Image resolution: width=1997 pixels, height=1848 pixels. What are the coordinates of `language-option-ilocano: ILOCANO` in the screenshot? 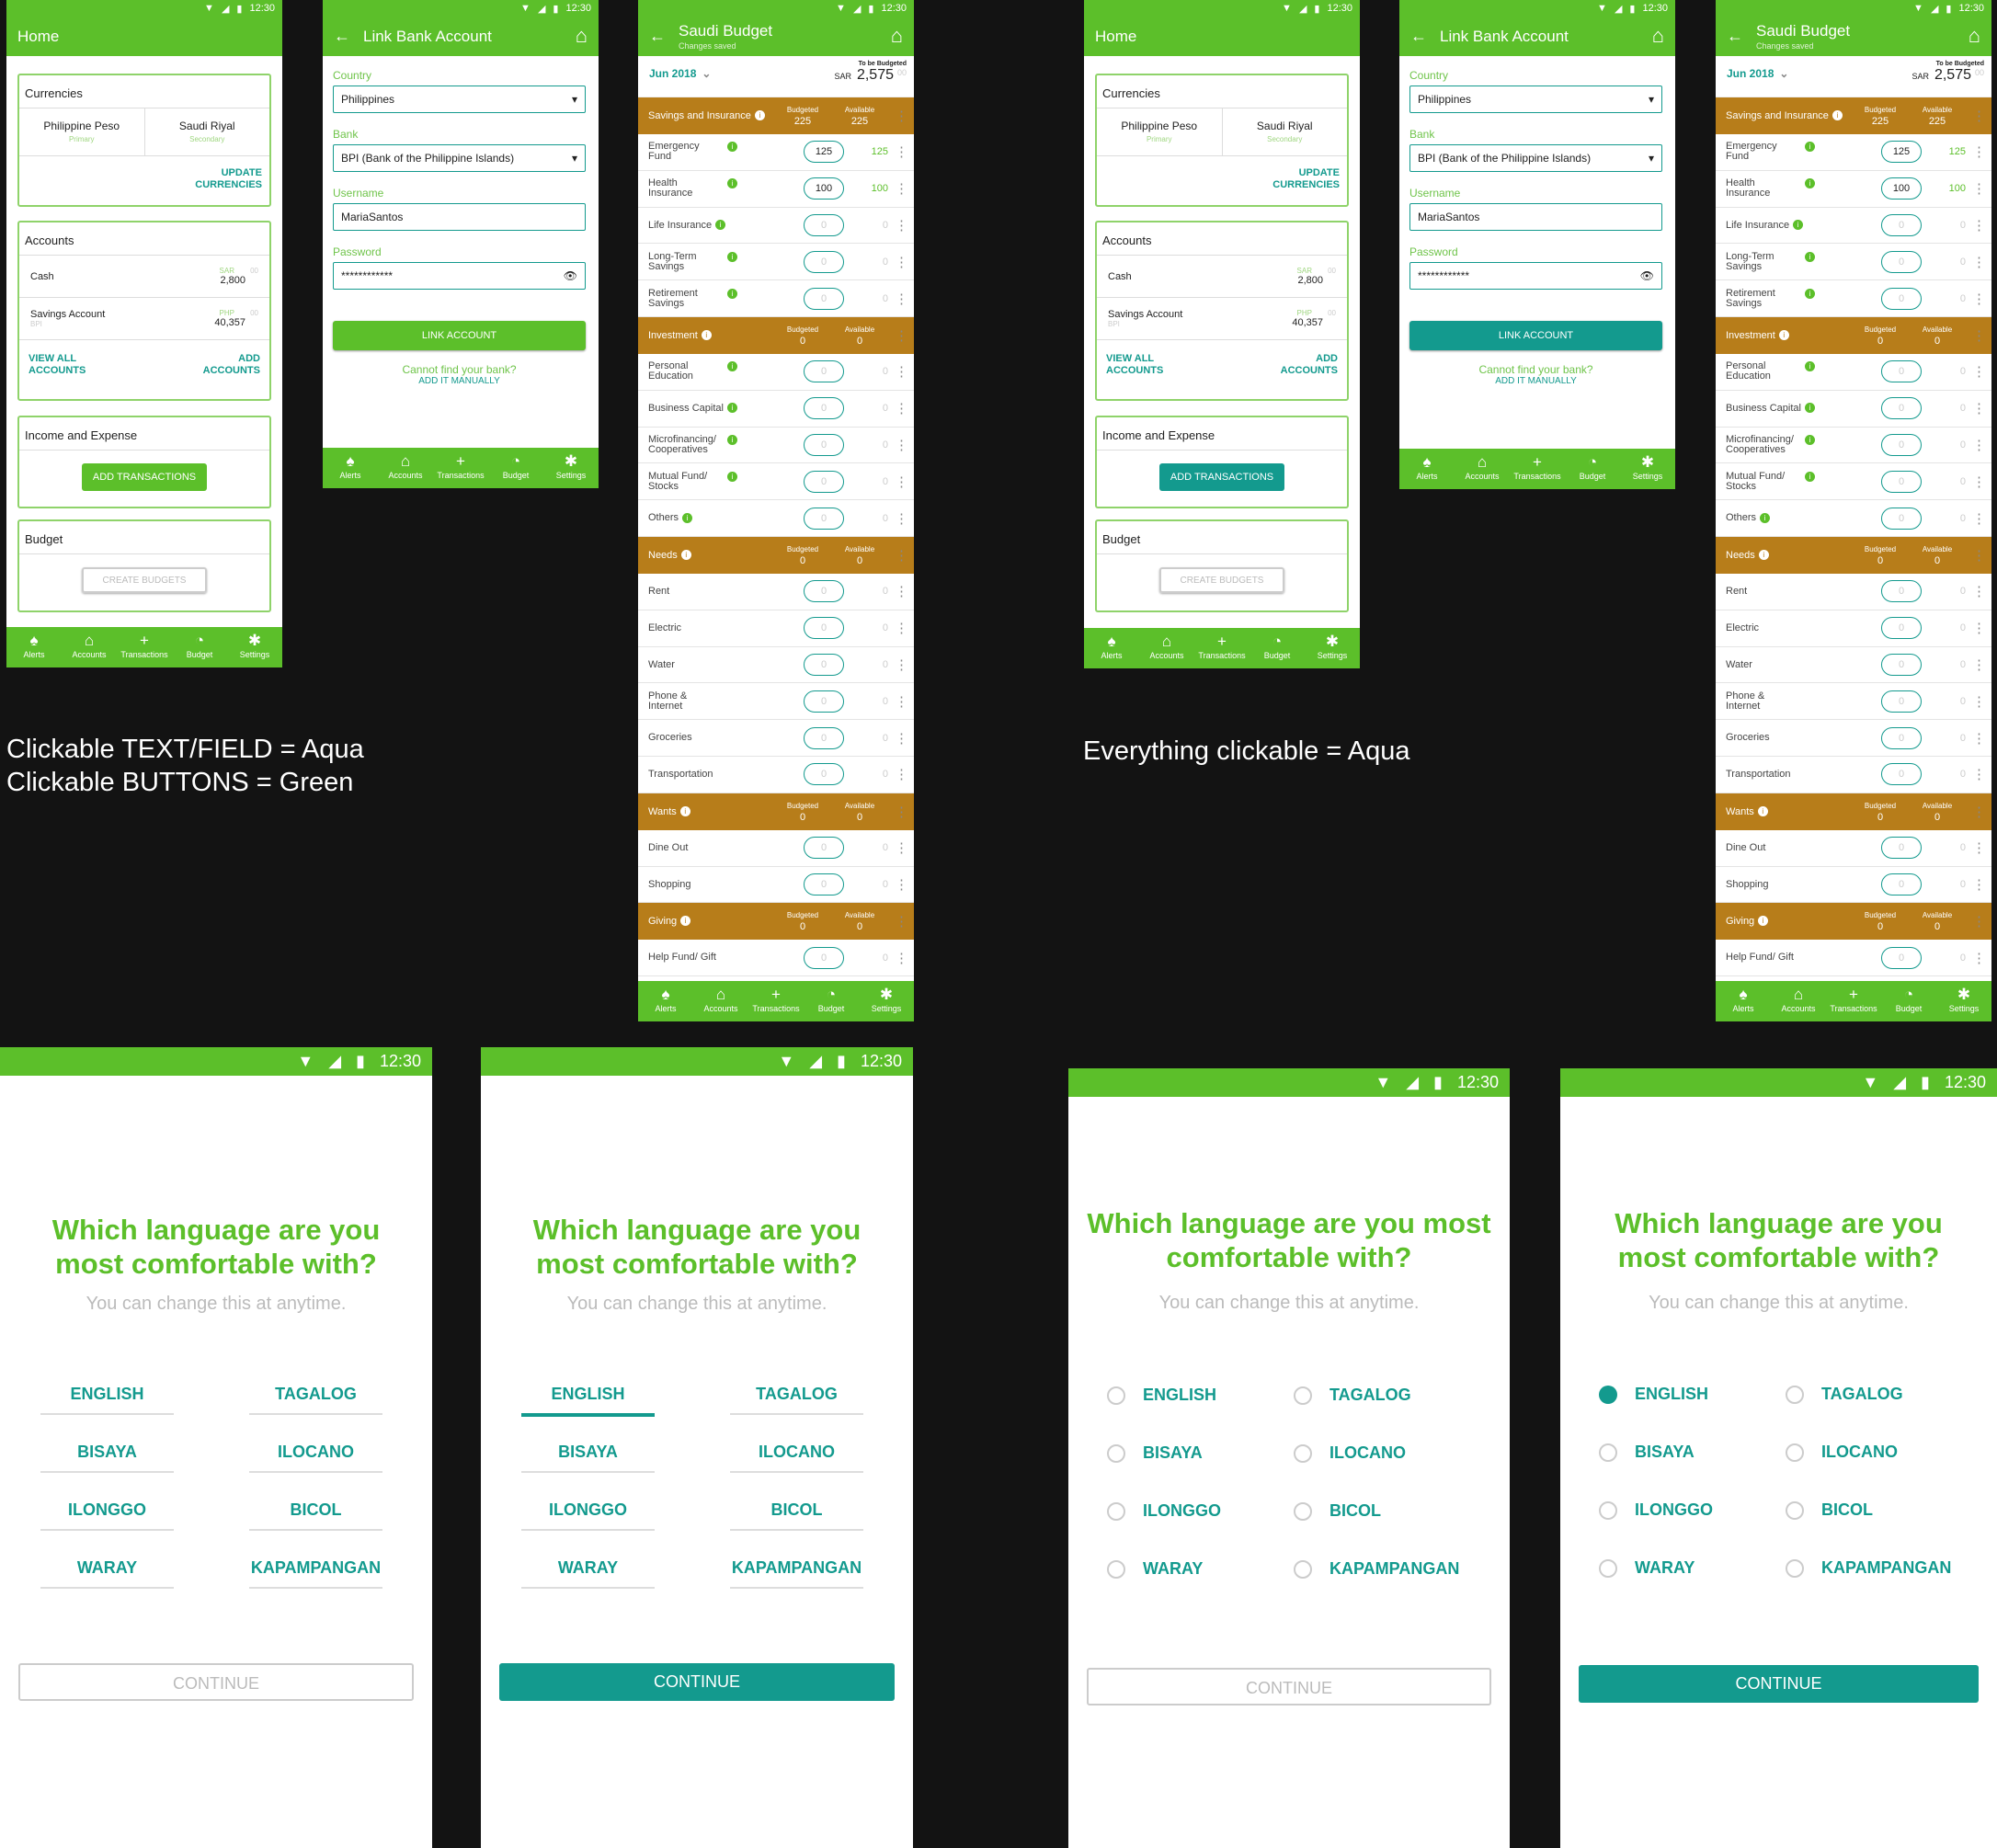 It's located at (316, 1458).